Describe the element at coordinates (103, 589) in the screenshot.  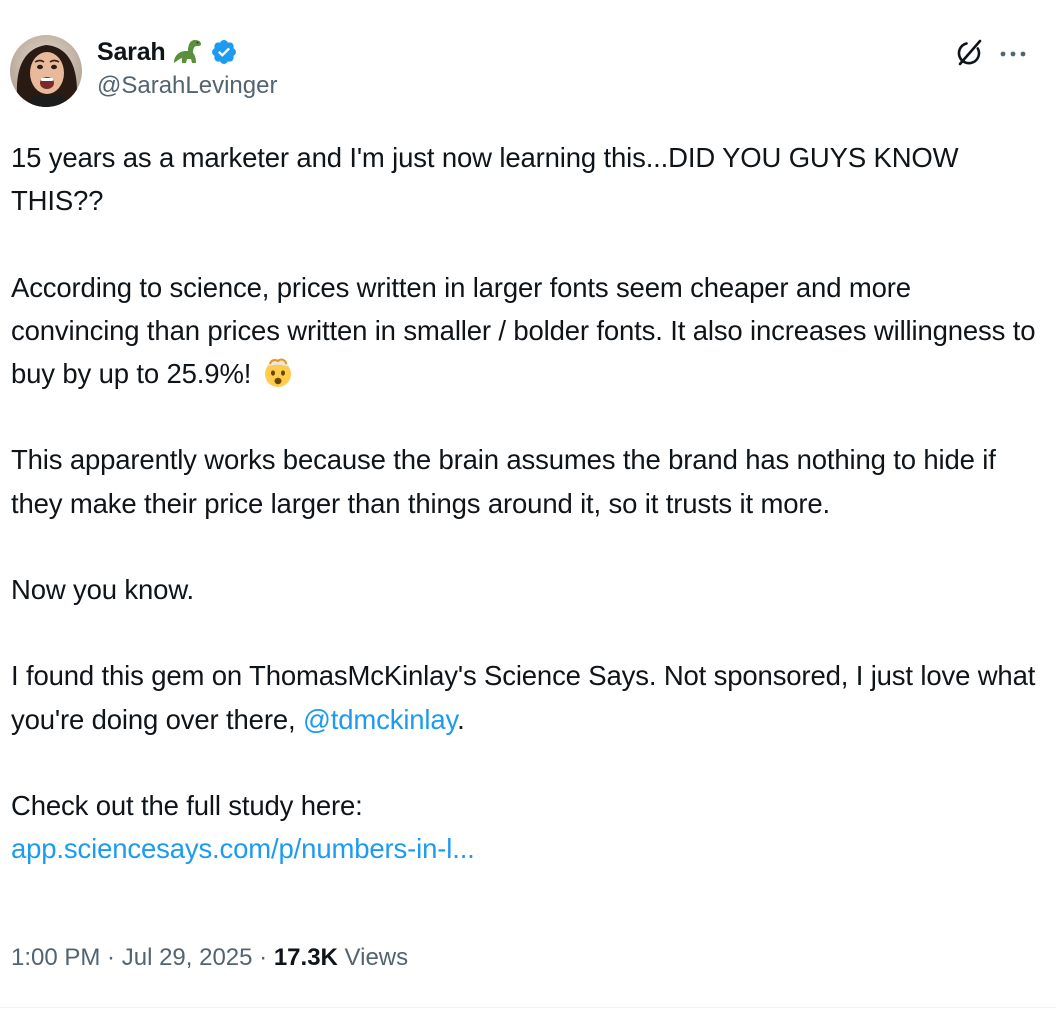
I see `tweet-paragraph-4: Now you know.` at that location.